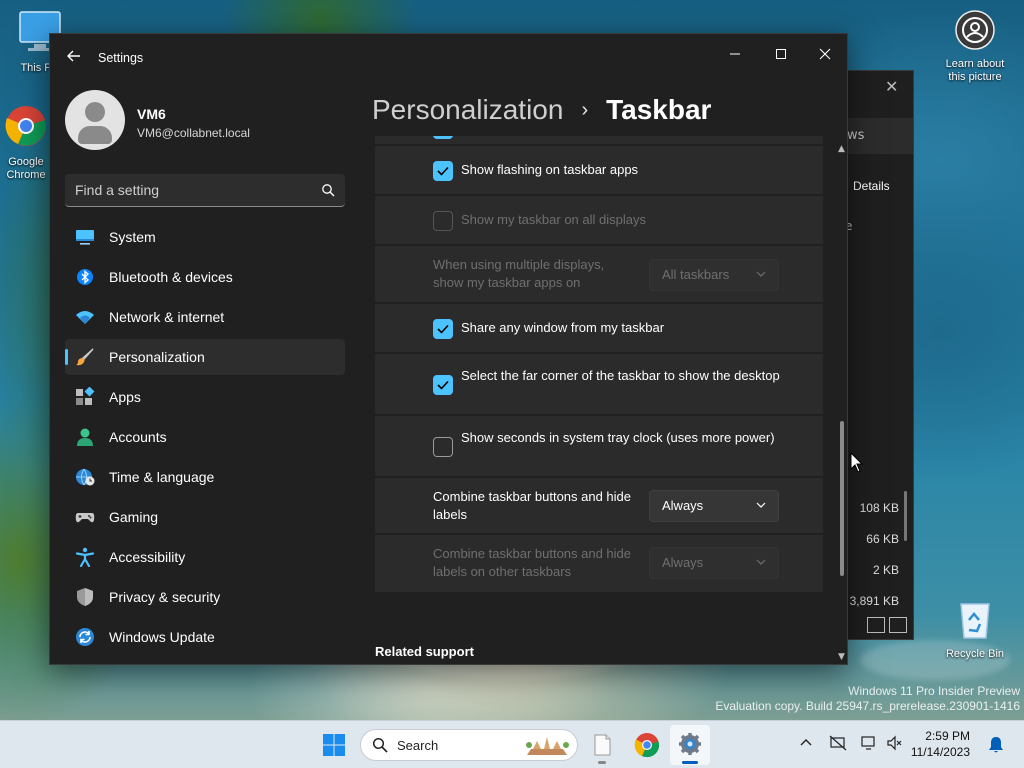 Image resolution: width=1024 pixels, height=768 pixels. Describe the element at coordinates (885, 570) in the screenshot. I see `file-size: 2 KB` at that location.